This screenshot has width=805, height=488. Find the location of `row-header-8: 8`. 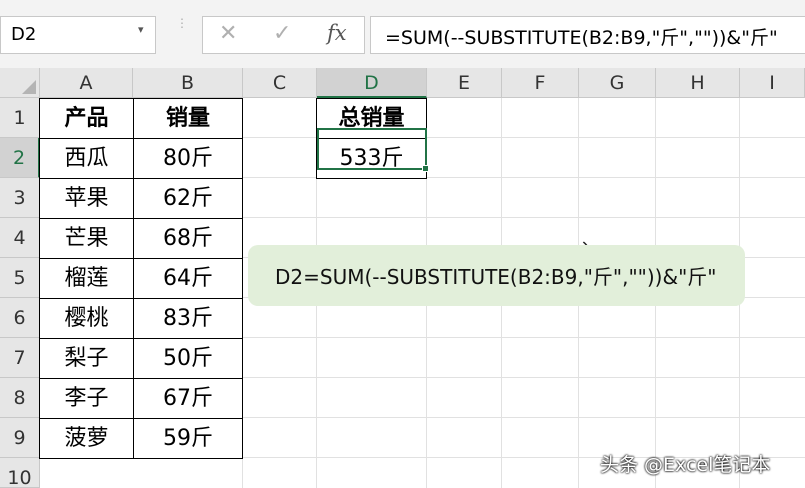

row-header-8: 8 is located at coordinates (20, 398).